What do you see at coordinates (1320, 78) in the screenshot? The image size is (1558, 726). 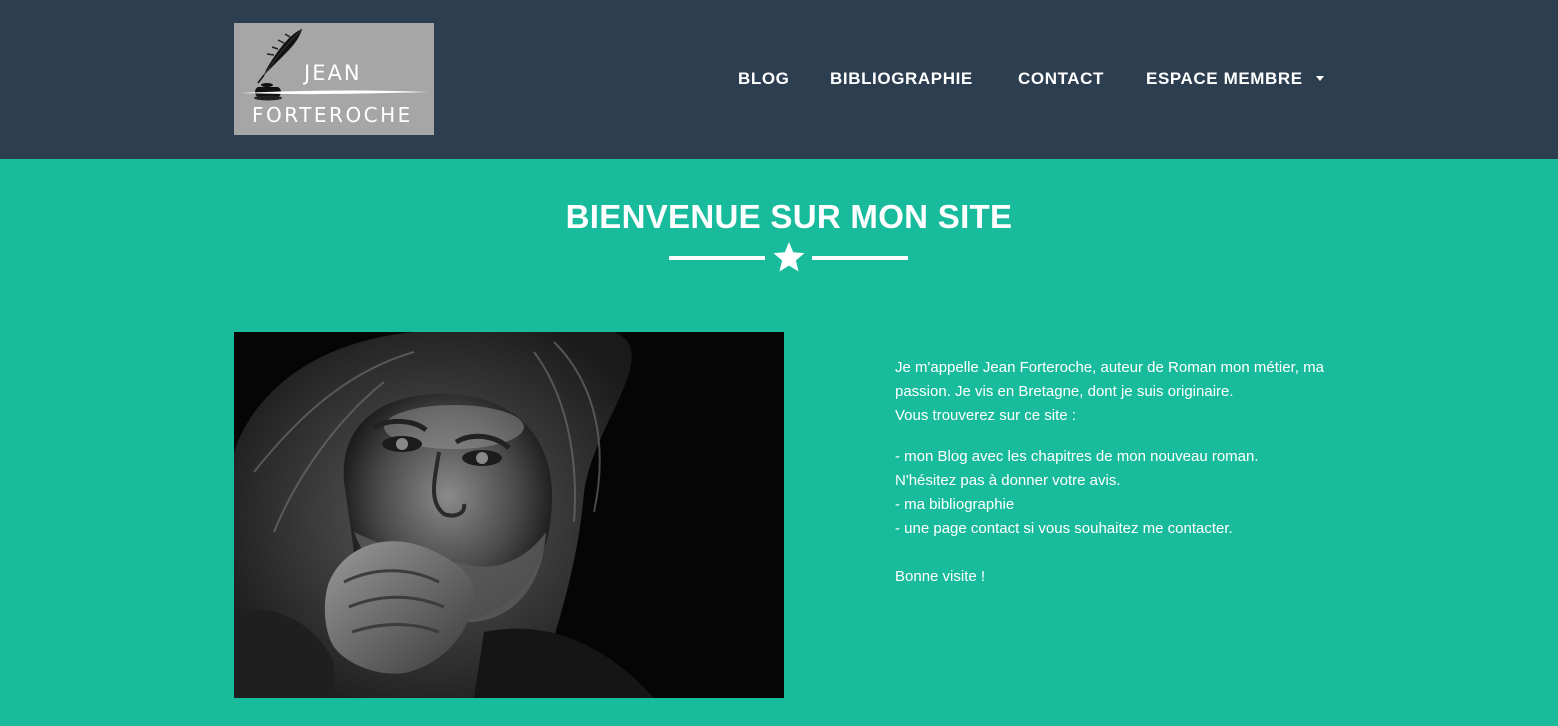 I see `caret-down-icon` at bounding box center [1320, 78].